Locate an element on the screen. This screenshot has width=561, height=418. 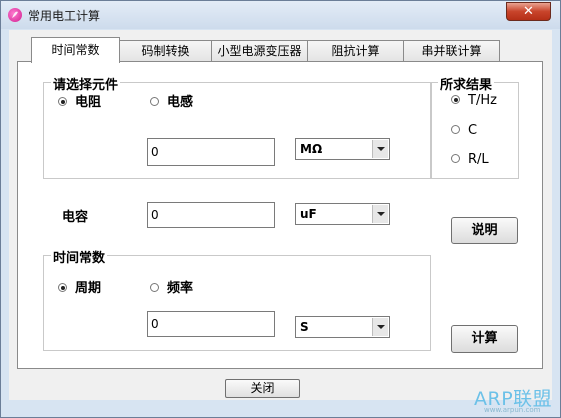
capacitor-value-input is located at coordinates (211, 215).